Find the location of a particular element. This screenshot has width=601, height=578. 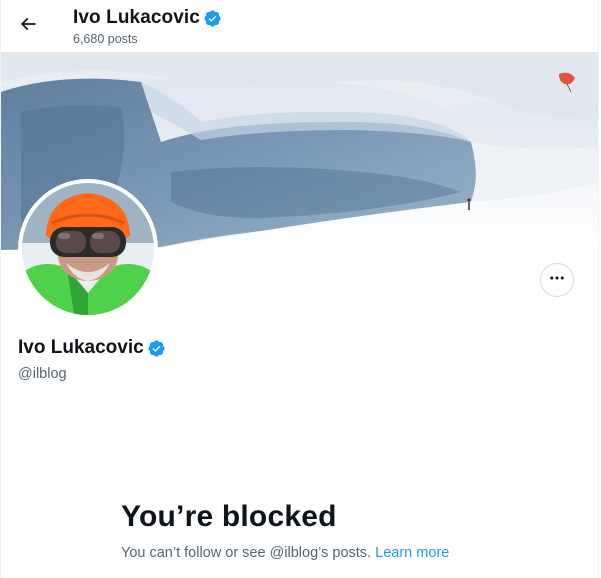

profile-name-row: Ivo Lukacovic is located at coordinates (92, 348).